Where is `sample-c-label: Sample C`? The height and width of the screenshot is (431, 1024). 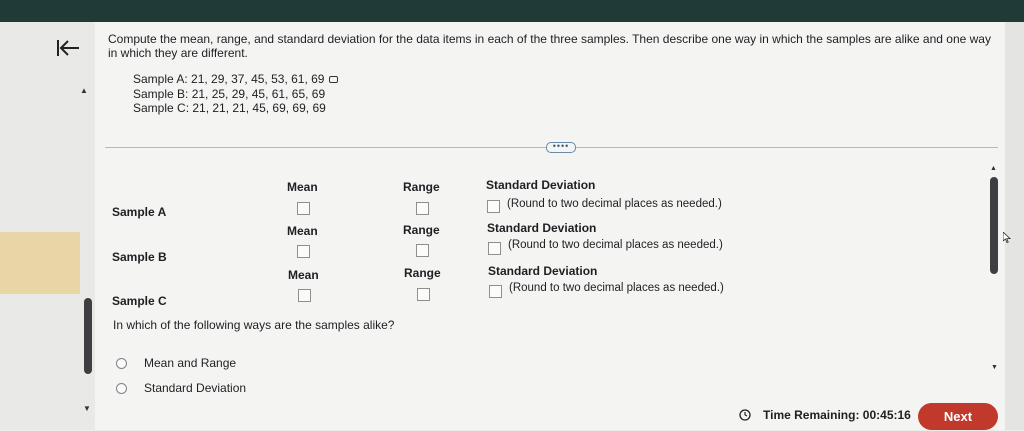
sample-c-label: Sample C is located at coordinates (139, 301).